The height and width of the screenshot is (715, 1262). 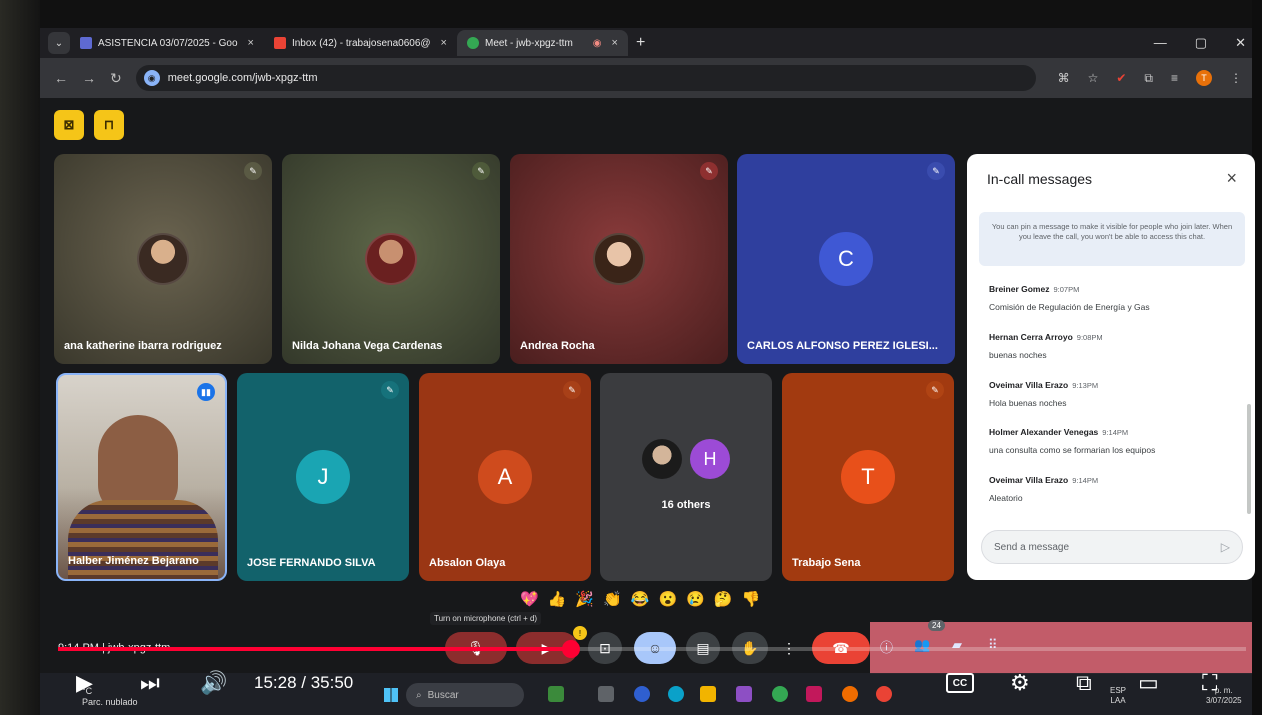 What do you see at coordinates (695, 599) in the screenshot?
I see `reaction-sad-icon: 😢` at bounding box center [695, 599].